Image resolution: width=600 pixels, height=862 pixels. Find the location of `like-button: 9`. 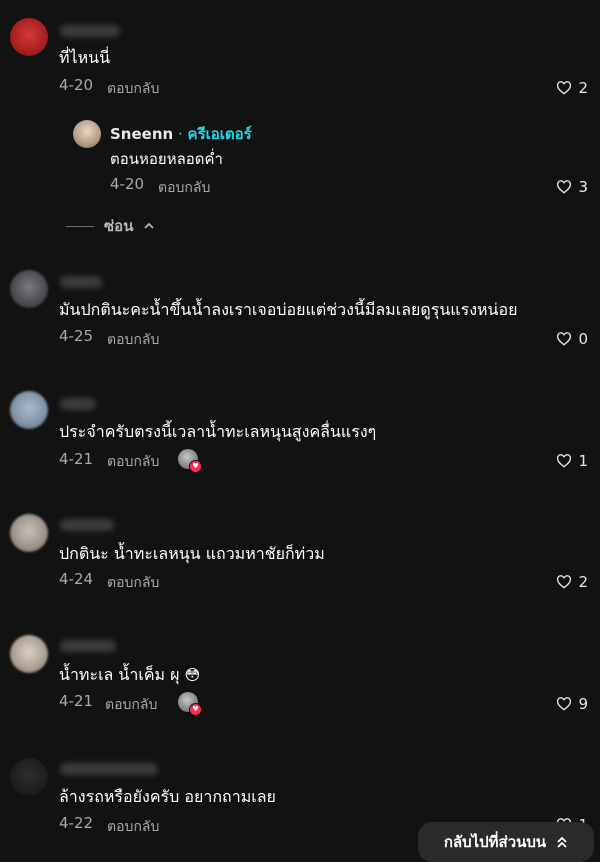

like-button: 9 is located at coordinates (572, 704).